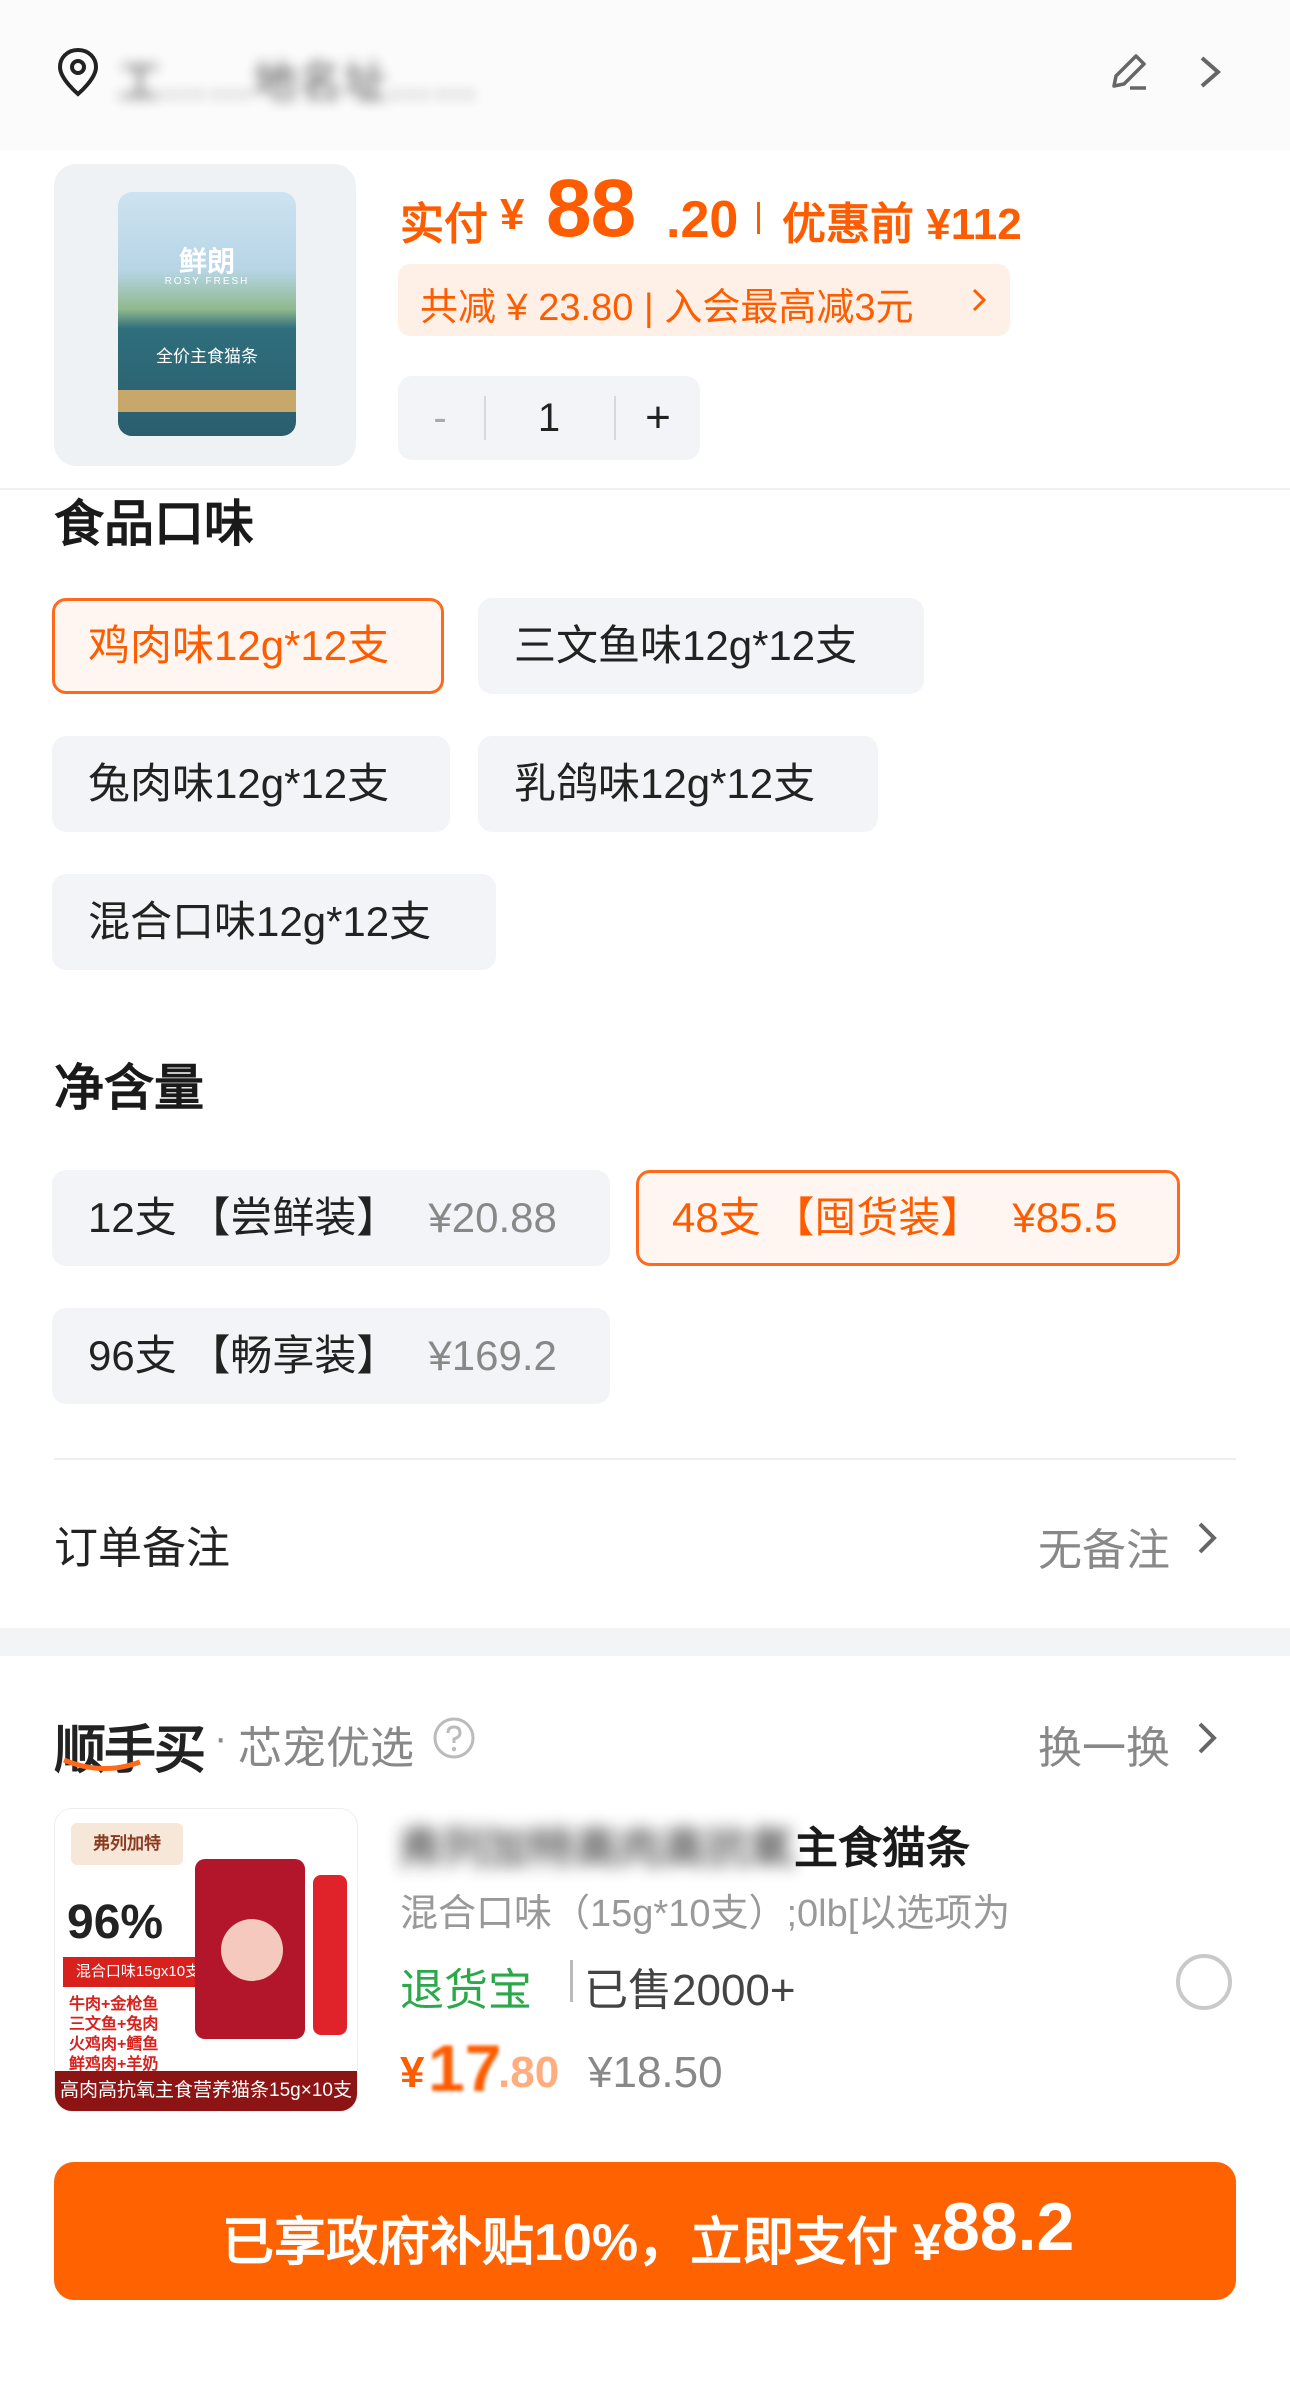 The width and height of the screenshot is (1290, 2398). What do you see at coordinates (701, 646) in the screenshot?
I see `flavor-option: 三文鱼味12g*12支` at bounding box center [701, 646].